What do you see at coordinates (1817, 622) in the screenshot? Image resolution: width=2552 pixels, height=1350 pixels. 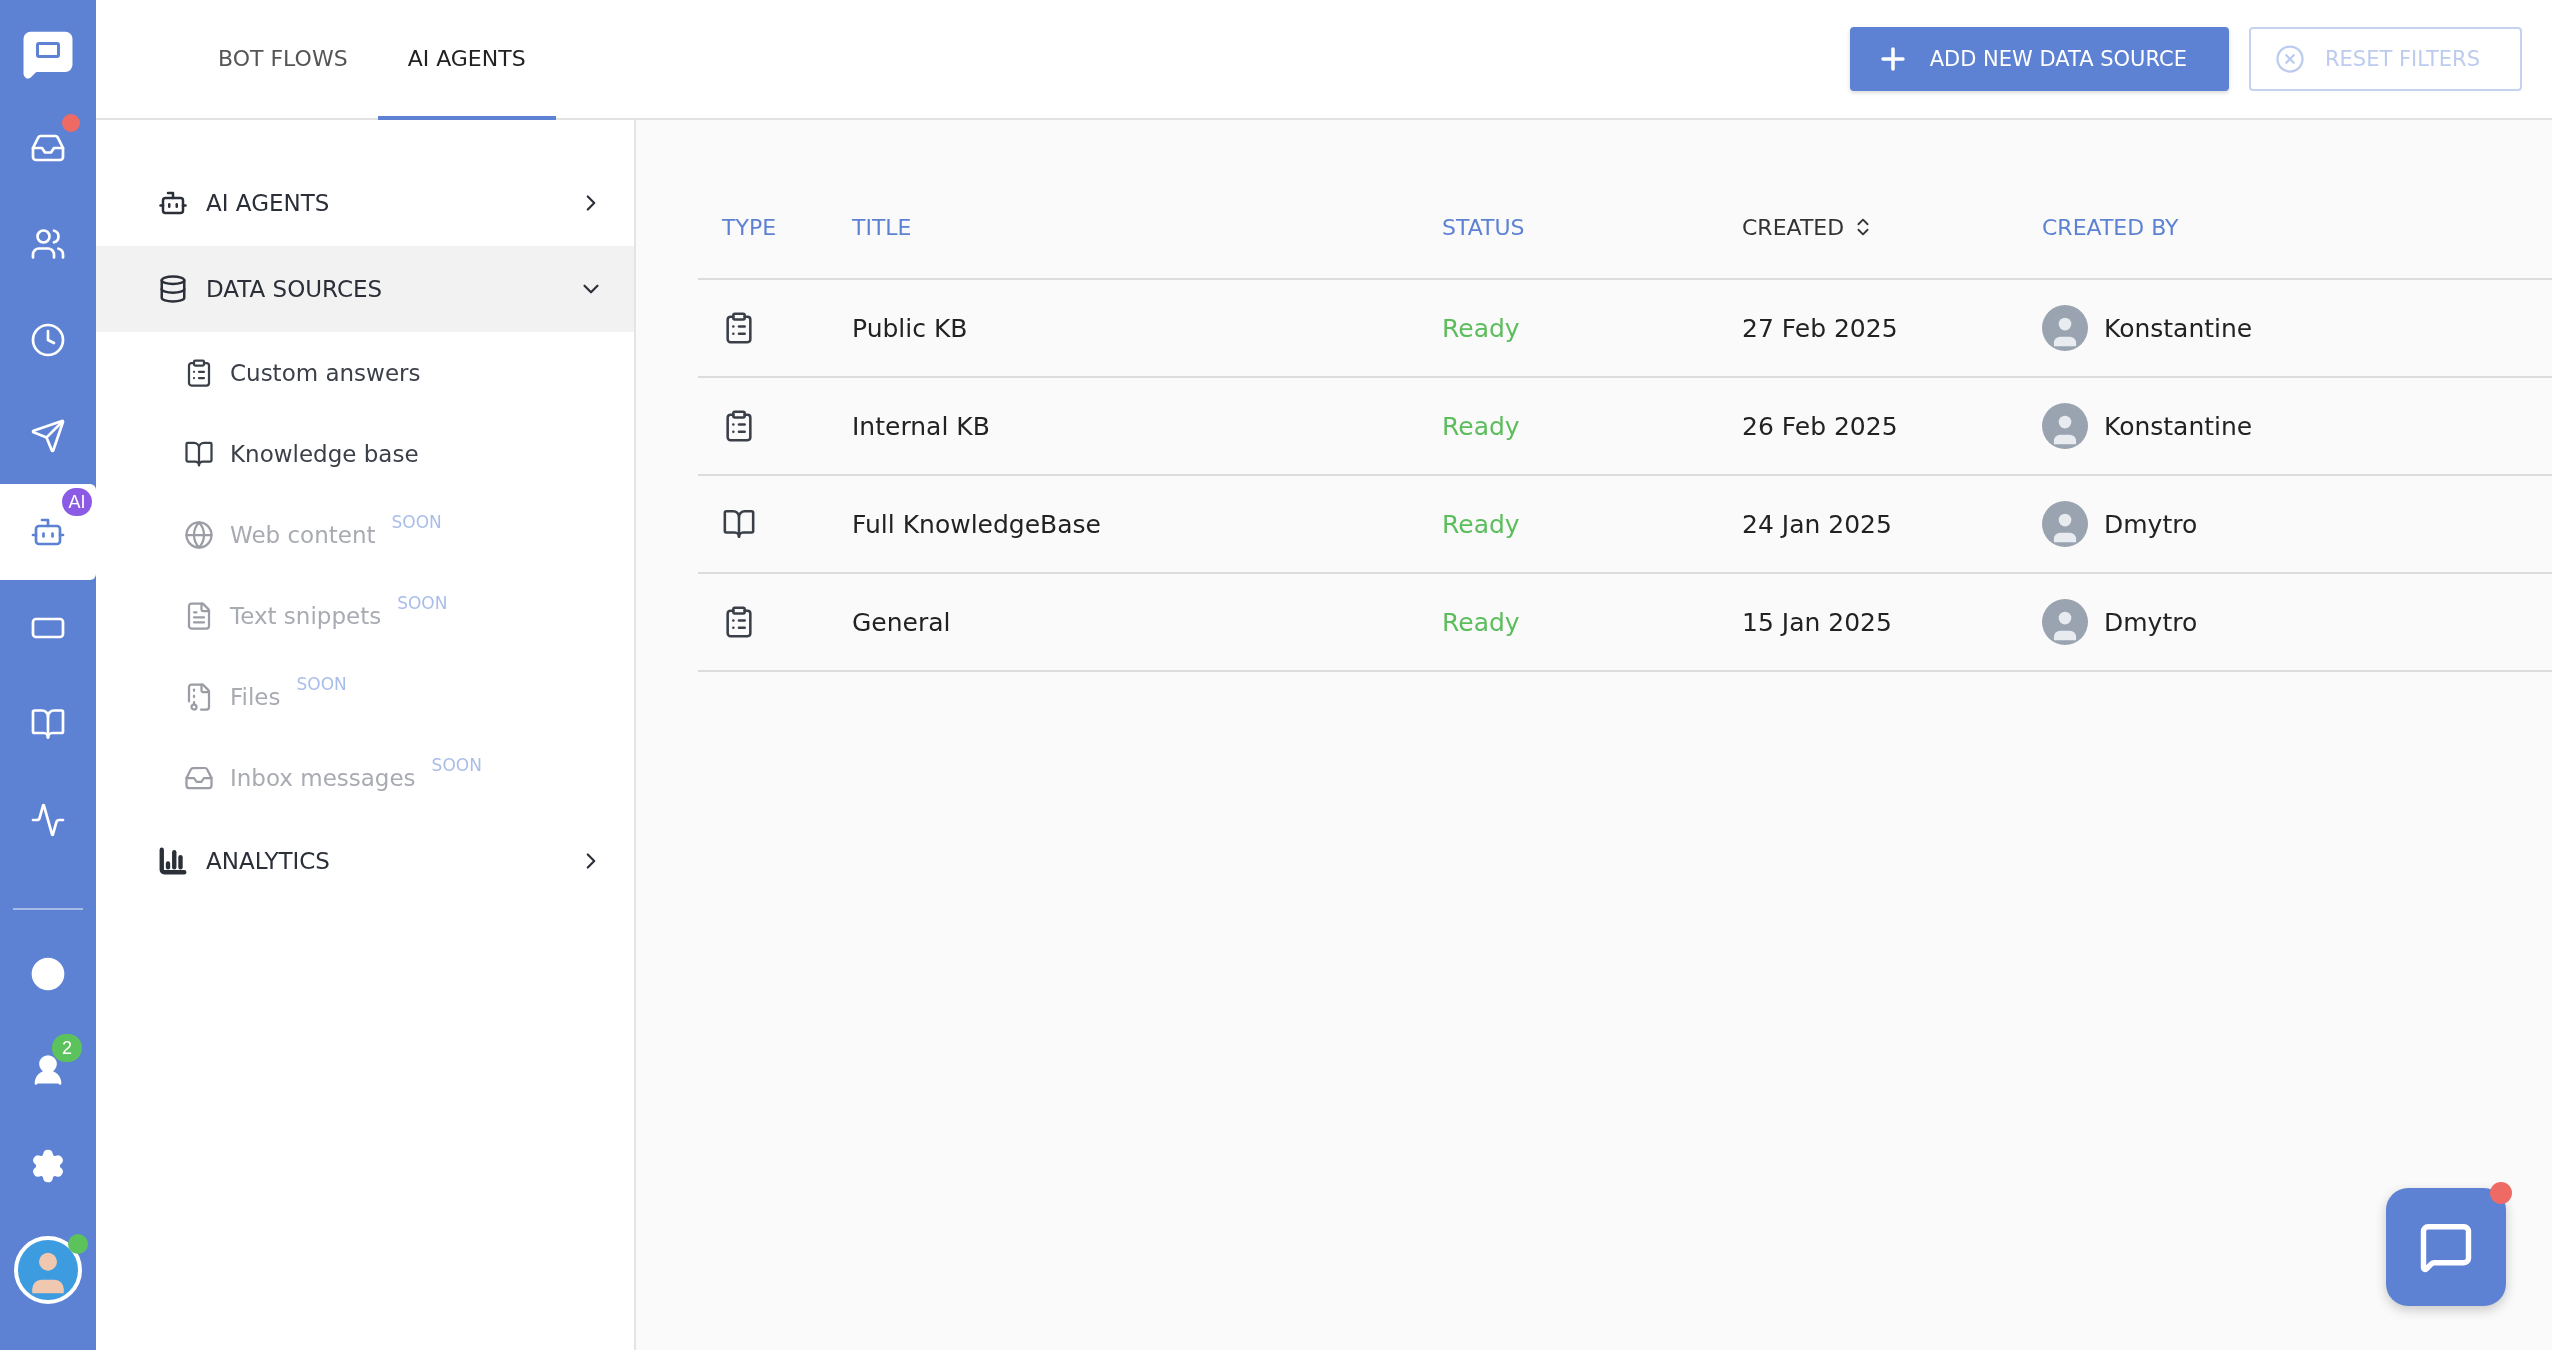 I see `table-cell: 15 Jan 2025` at bounding box center [1817, 622].